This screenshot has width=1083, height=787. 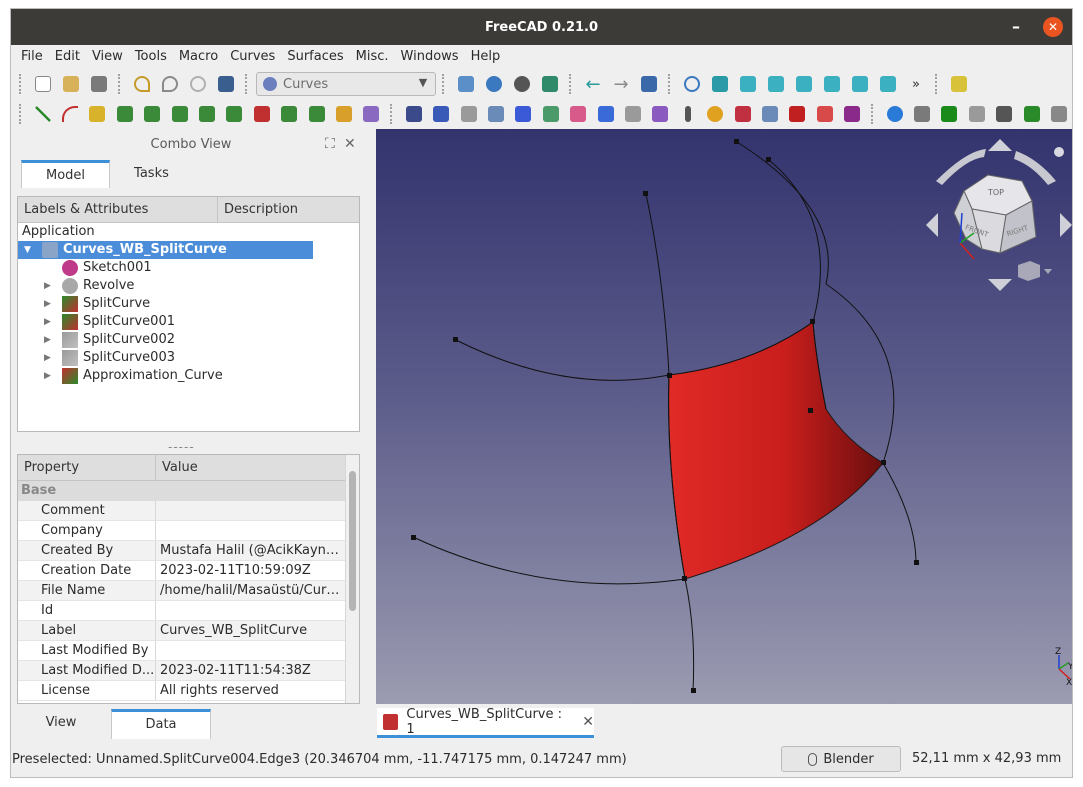 What do you see at coordinates (188, 631) in the screenshot?
I see `property-row: Label Curves_WB_SplitCurve` at bounding box center [188, 631].